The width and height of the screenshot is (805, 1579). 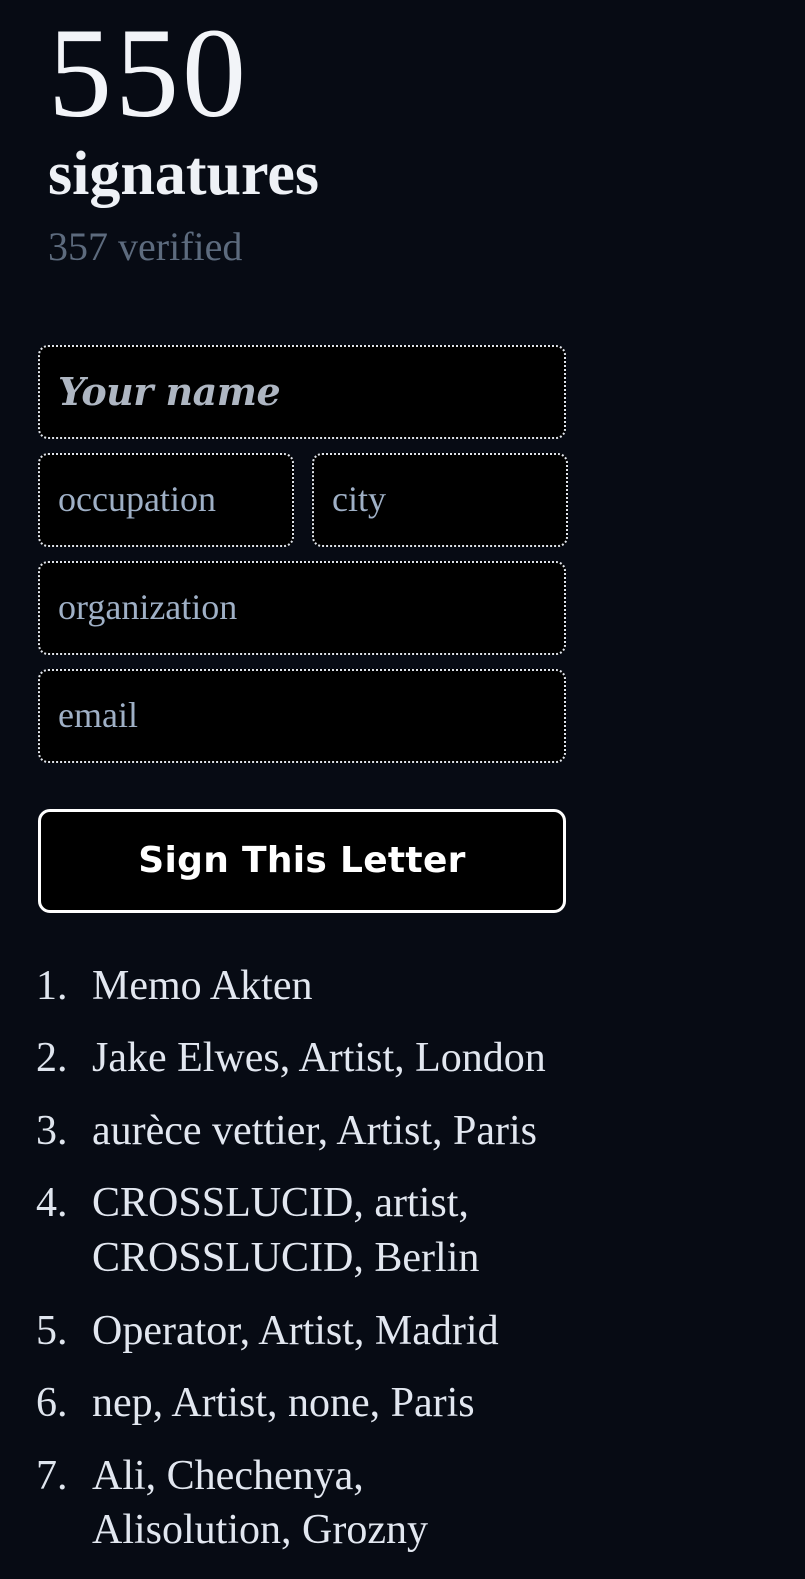 I want to click on name-field, so click(x=302, y=391).